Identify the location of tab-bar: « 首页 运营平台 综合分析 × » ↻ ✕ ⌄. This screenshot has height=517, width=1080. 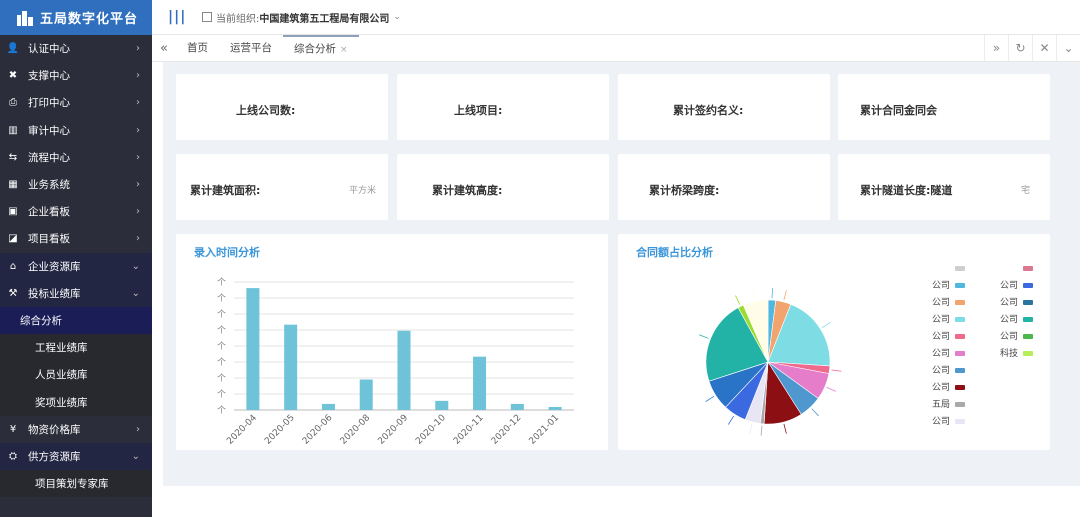
(616, 48).